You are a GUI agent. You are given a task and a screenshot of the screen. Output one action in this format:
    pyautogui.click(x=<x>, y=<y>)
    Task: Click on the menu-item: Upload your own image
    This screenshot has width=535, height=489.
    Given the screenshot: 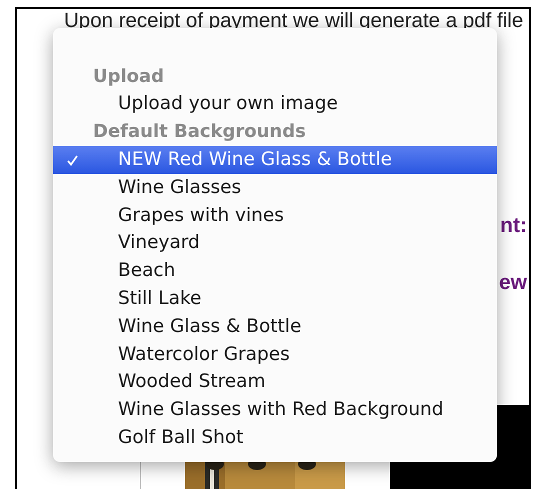 What is the action you would take?
    pyautogui.click(x=275, y=104)
    